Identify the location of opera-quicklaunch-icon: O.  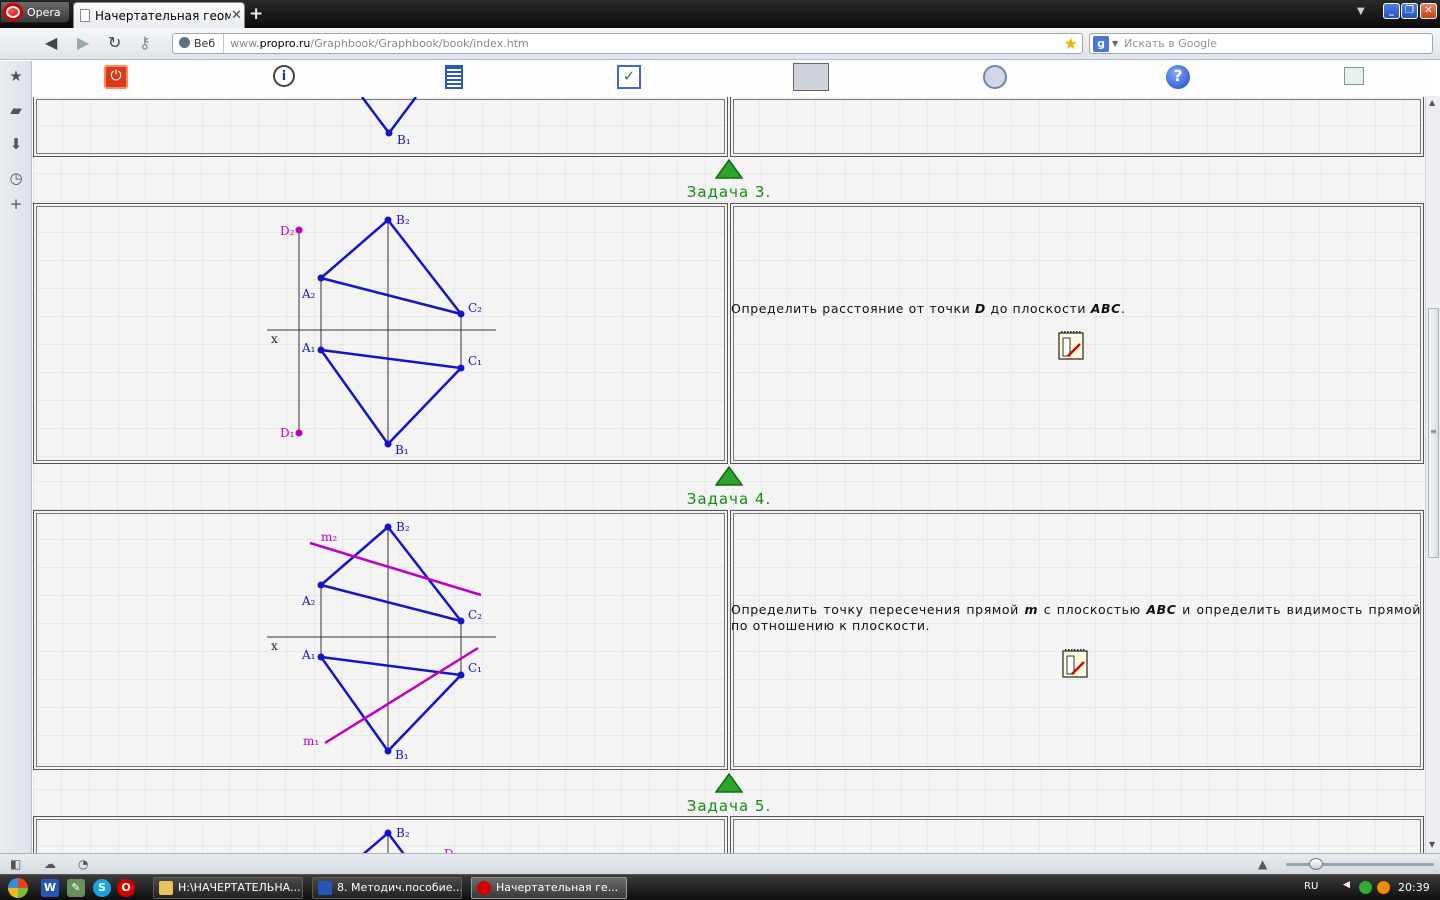
(126, 888).